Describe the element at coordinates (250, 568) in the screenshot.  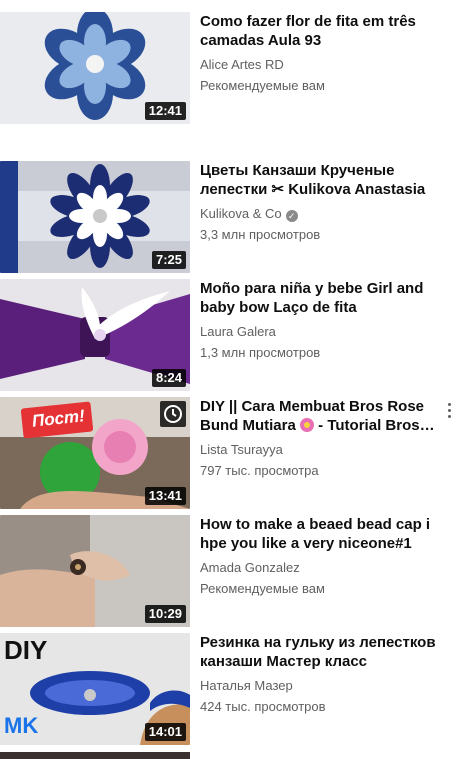
I see `channel-name: Amada Gonzalez` at that location.